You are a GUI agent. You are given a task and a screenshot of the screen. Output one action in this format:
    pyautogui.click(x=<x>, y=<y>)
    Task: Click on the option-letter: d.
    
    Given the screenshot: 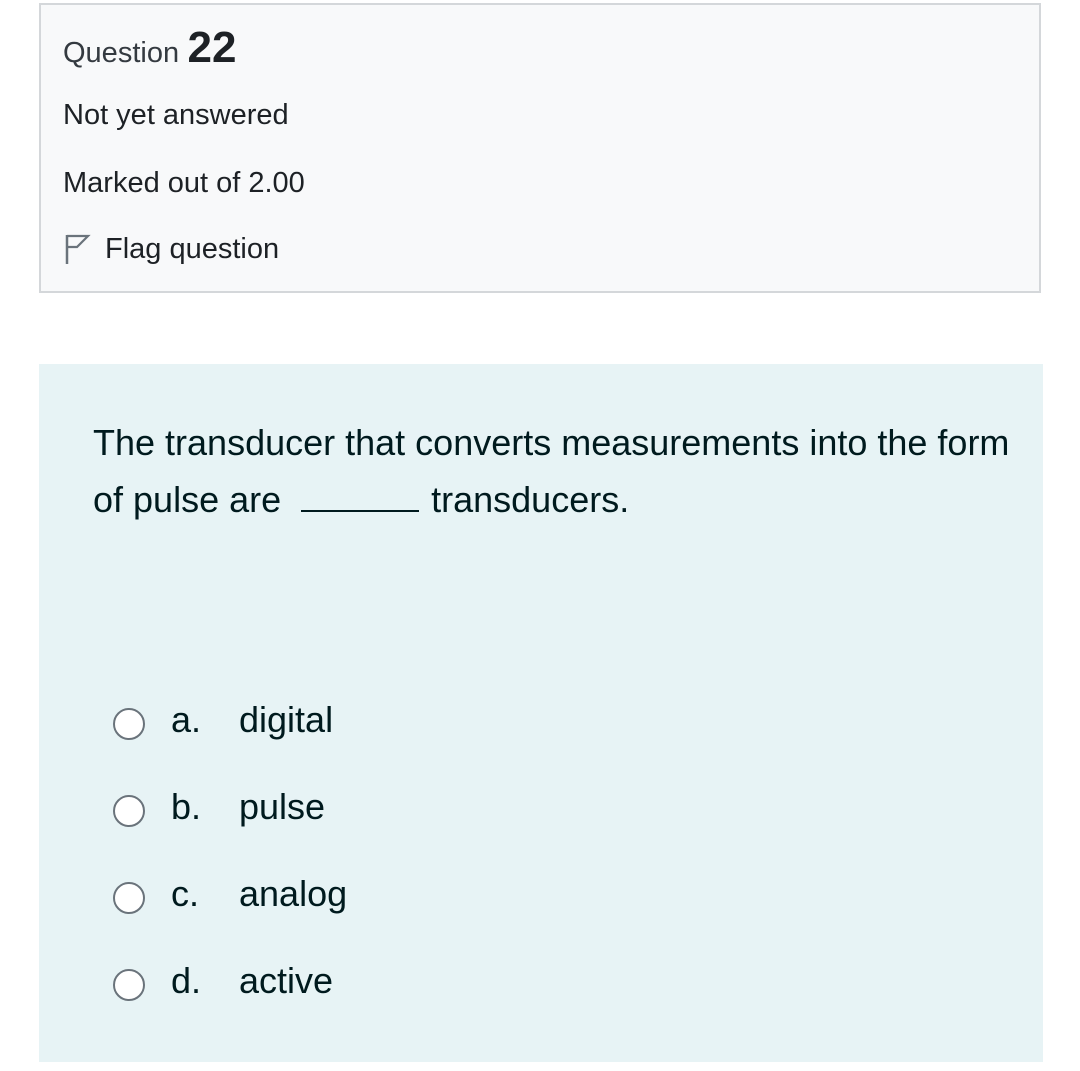 What is the action you would take?
    pyautogui.click(x=186, y=980)
    